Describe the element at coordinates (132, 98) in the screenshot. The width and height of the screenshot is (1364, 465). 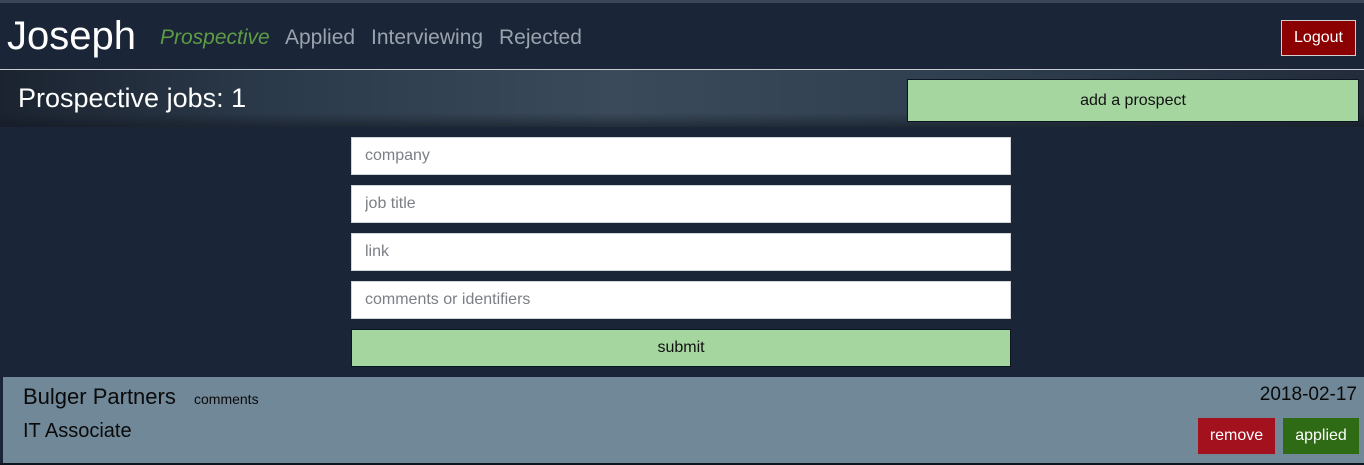
I see `prospective-count-heading: Prospective jobs: 1` at that location.